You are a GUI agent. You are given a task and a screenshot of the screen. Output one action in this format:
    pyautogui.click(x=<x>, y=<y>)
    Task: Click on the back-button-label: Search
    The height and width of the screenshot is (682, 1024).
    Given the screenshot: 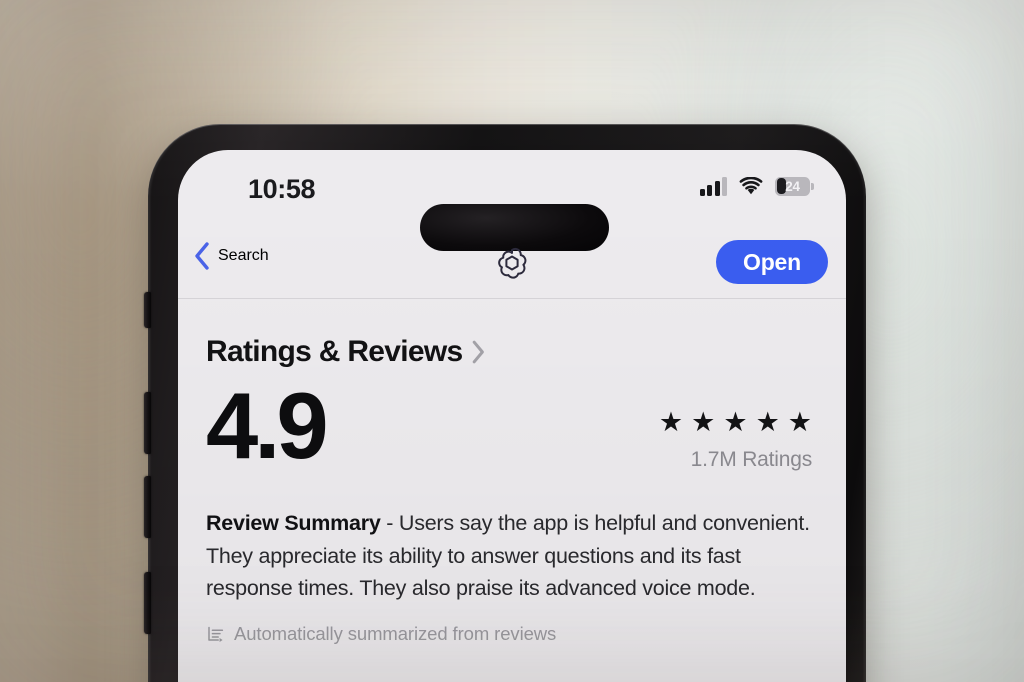 What is the action you would take?
    pyautogui.click(x=243, y=255)
    